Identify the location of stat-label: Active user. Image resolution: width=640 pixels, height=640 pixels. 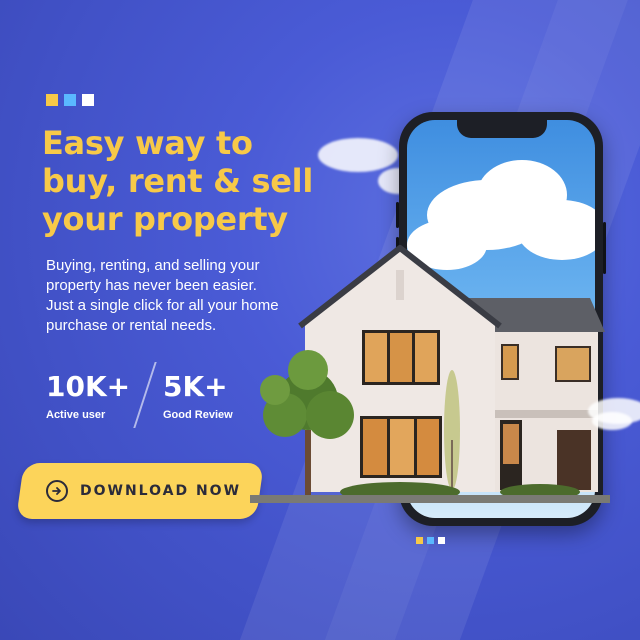
(76, 415).